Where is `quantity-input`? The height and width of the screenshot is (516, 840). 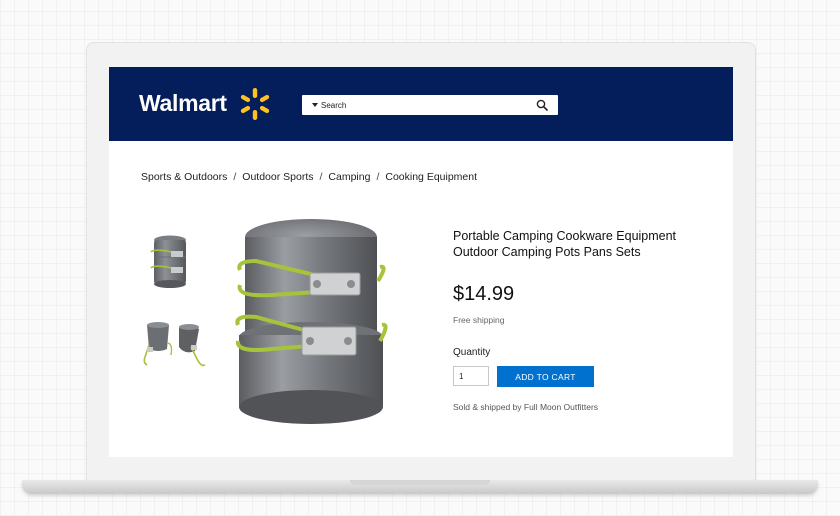 quantity-input is located at coordinates (471, 376).